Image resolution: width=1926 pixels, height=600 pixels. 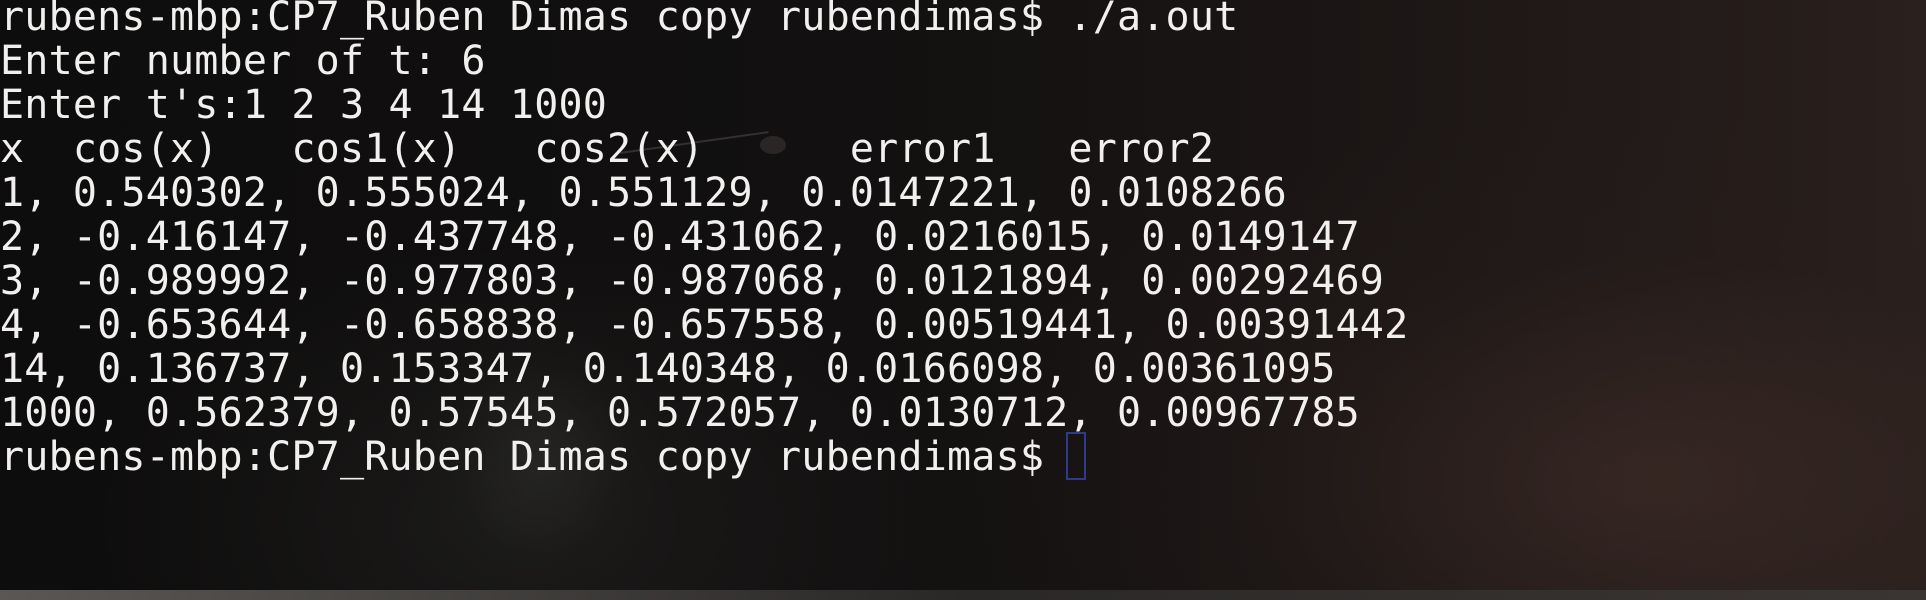 What do you see at coordinates (1076, 456) in the screenshot?
I see `text-cursor` at bounding box center [1076, 456].